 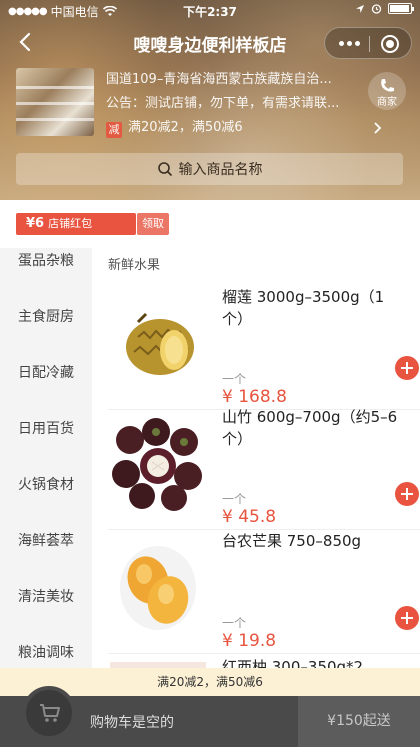 What do you see at coordinates (46, 458) in the screenshot?
I see `category-sidebar: 蛋品杂粮 主食厨房 日配冷藏 日用百货 火锅食材 海鲜荟萃 清洁美妆 粮油调味` at bounding box center [46, 458].